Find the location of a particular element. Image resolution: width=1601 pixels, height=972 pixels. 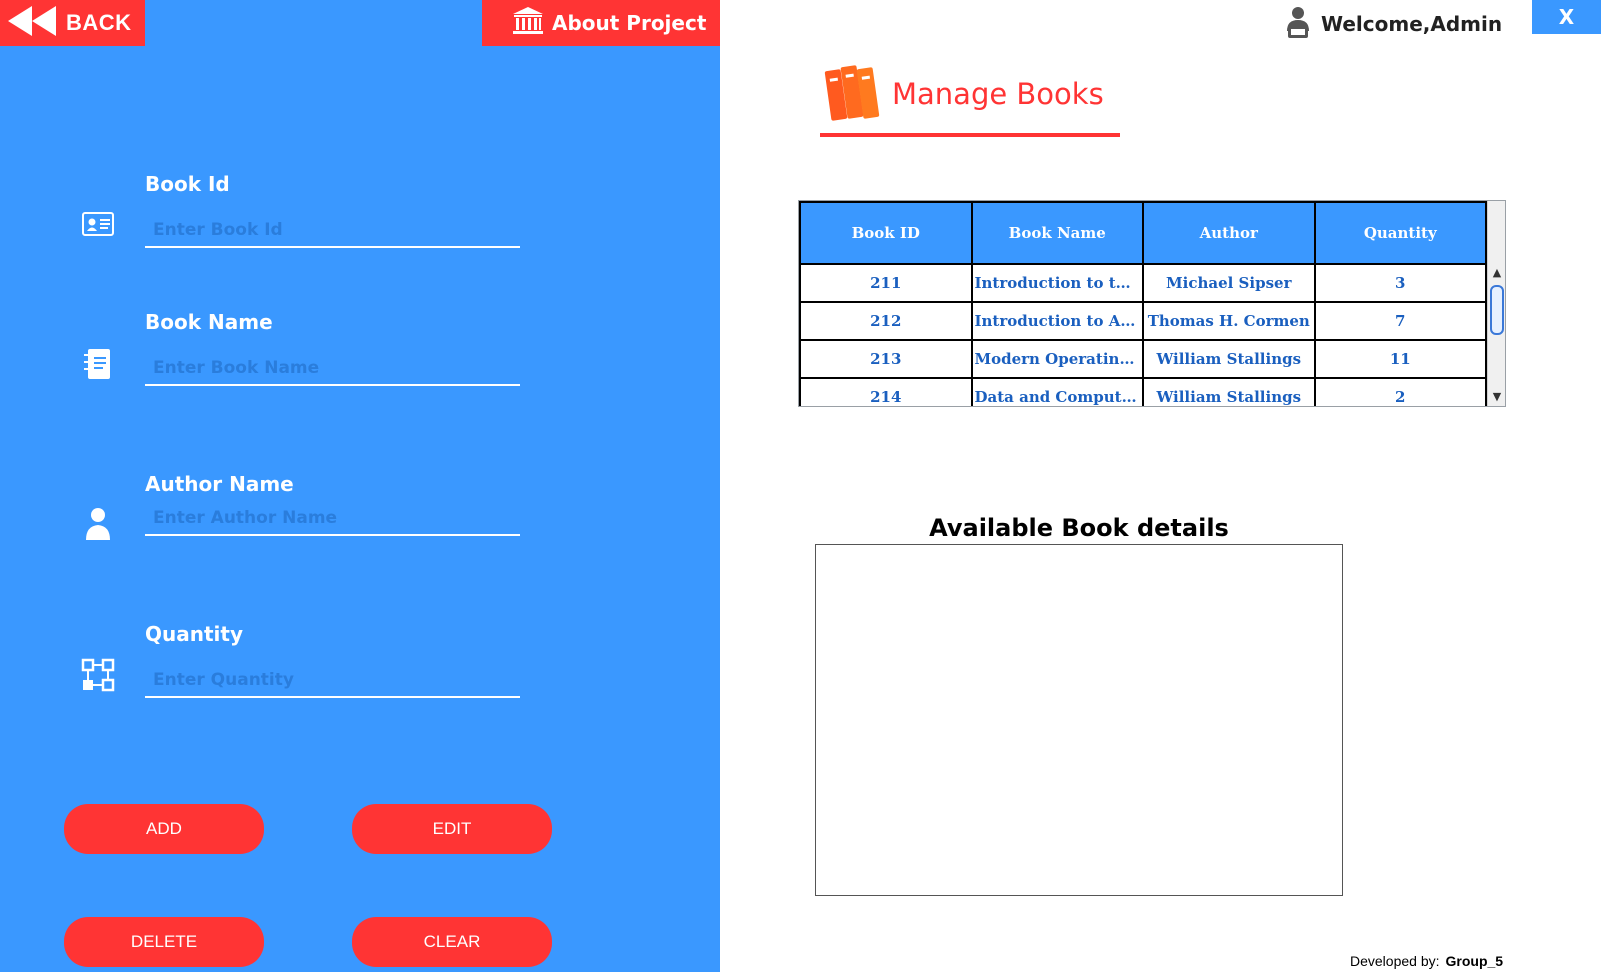

column-header-author: Author is located at coordinates (1229, 233).